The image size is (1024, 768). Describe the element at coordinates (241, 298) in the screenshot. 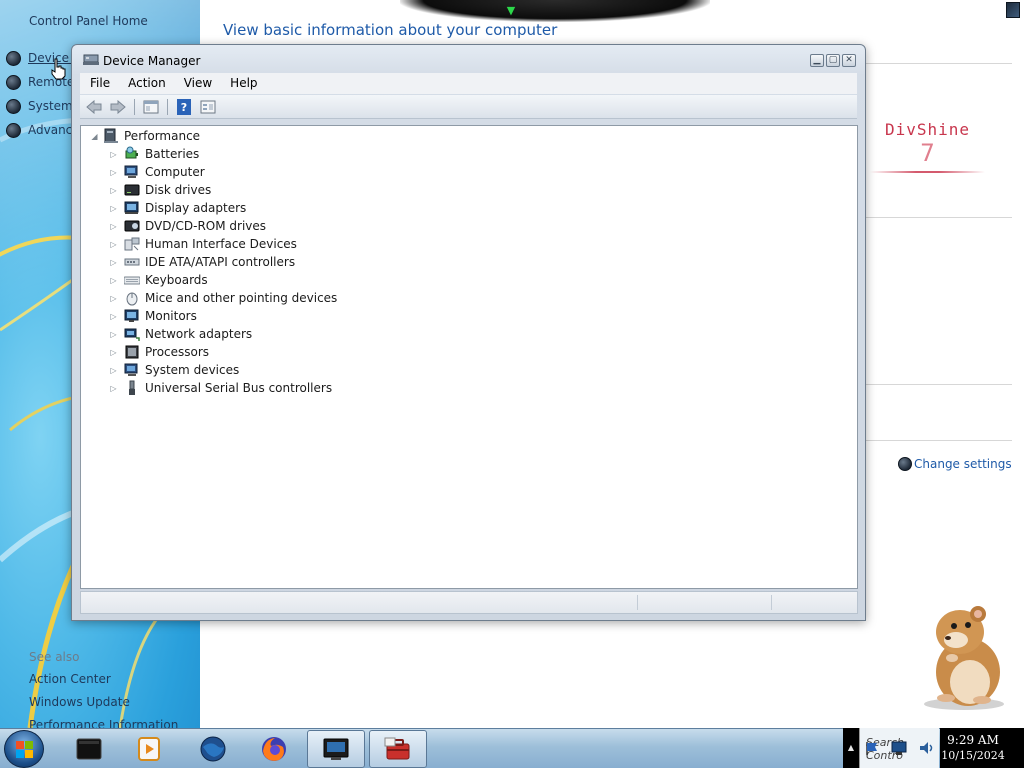

I see `tree-label: Mice and other pointing devices` at that location.